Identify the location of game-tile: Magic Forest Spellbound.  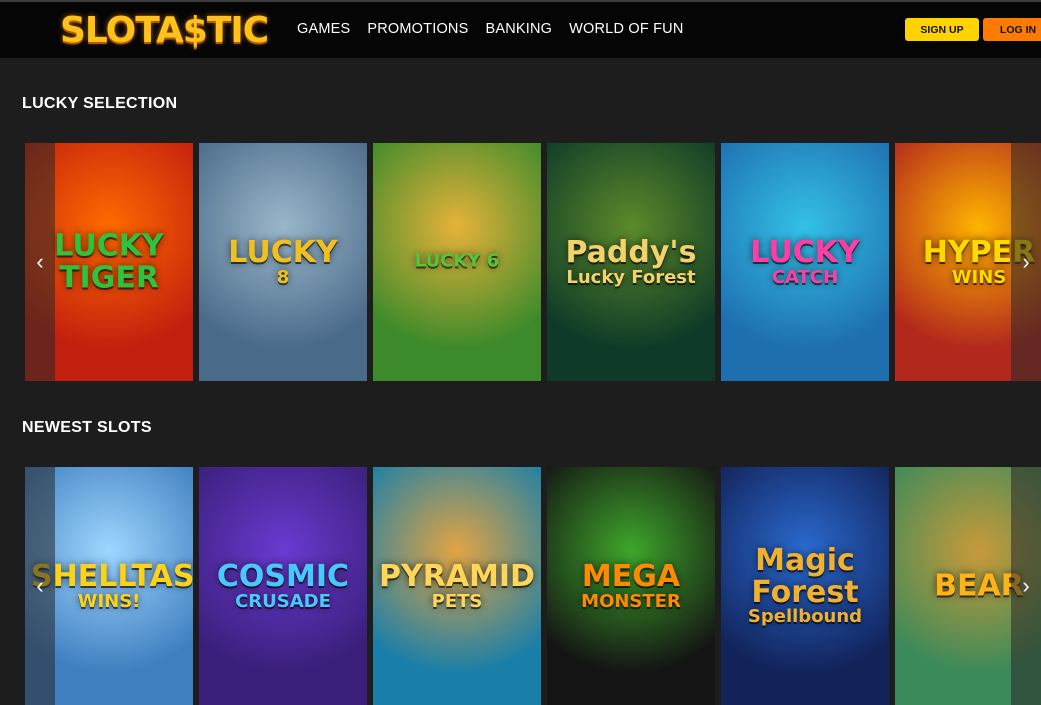
(805, 586).